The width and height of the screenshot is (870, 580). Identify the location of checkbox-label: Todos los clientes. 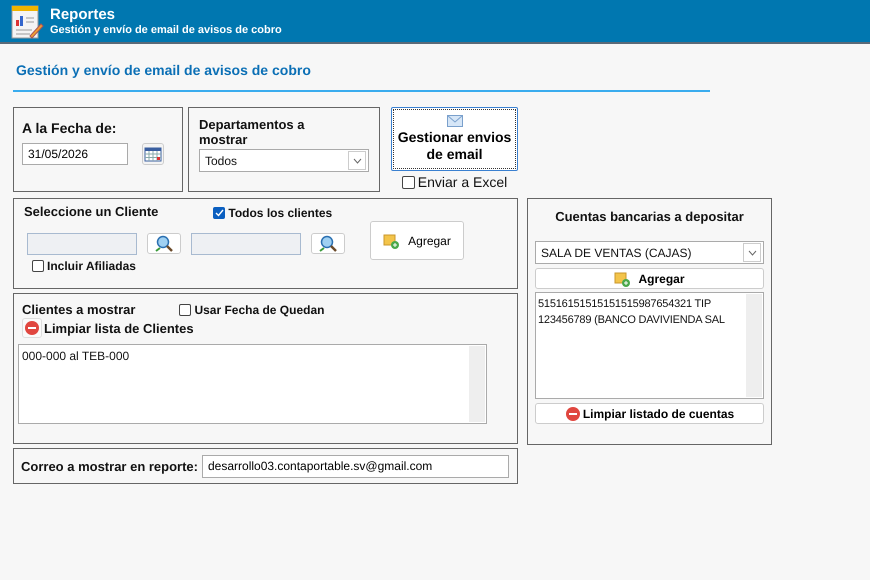
(280, 213).